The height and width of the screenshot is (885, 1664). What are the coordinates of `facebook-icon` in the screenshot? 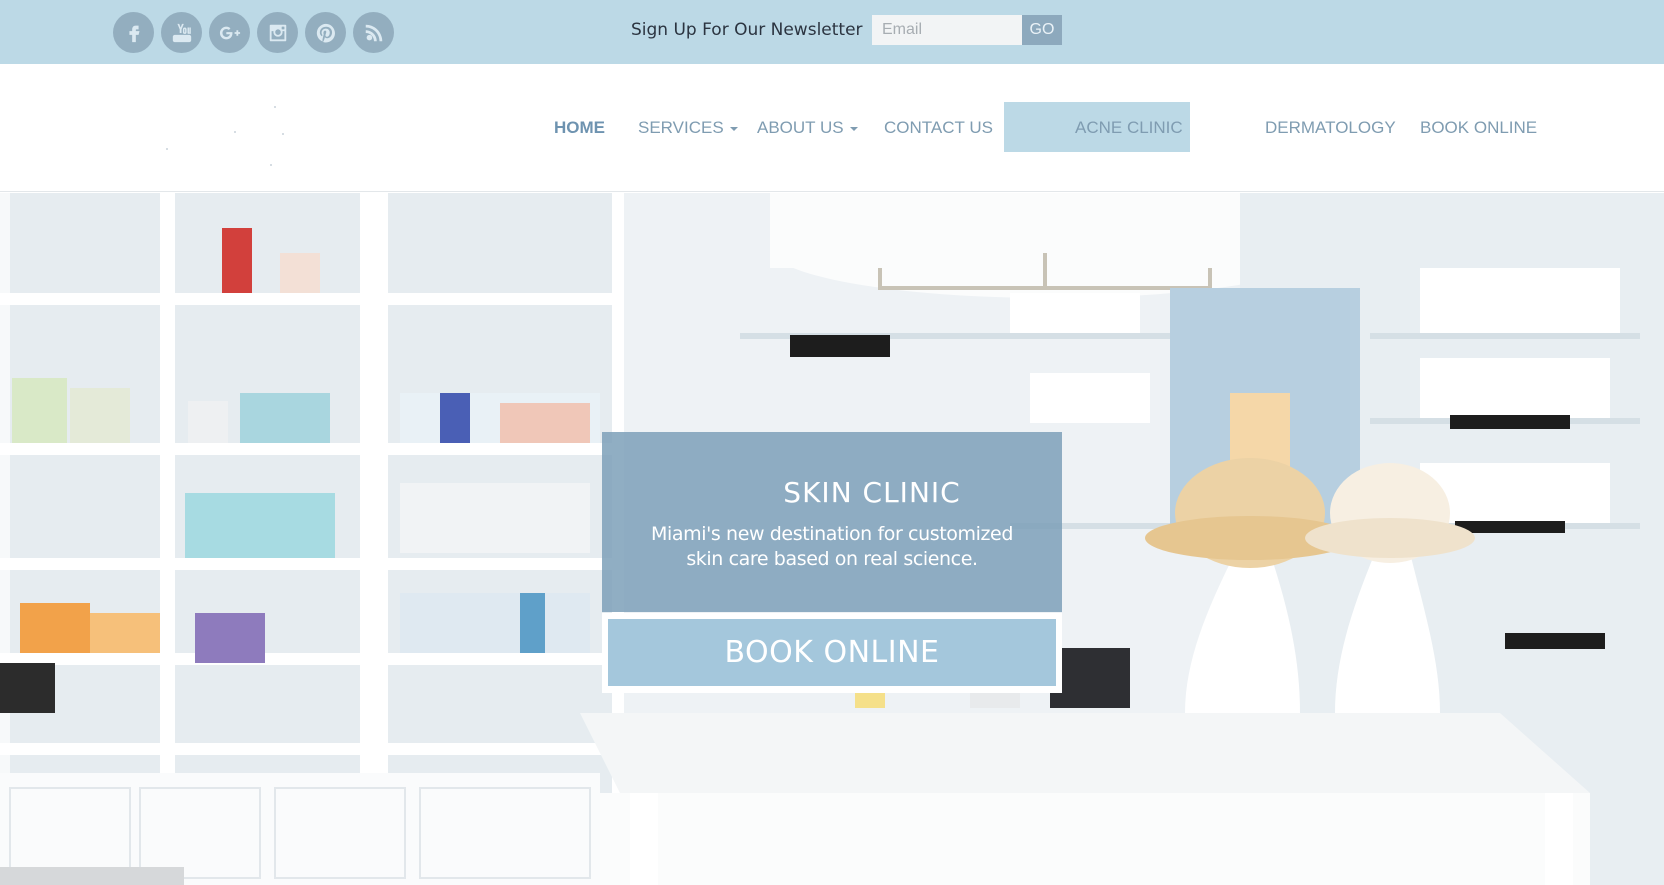 It's located at (133, 32).